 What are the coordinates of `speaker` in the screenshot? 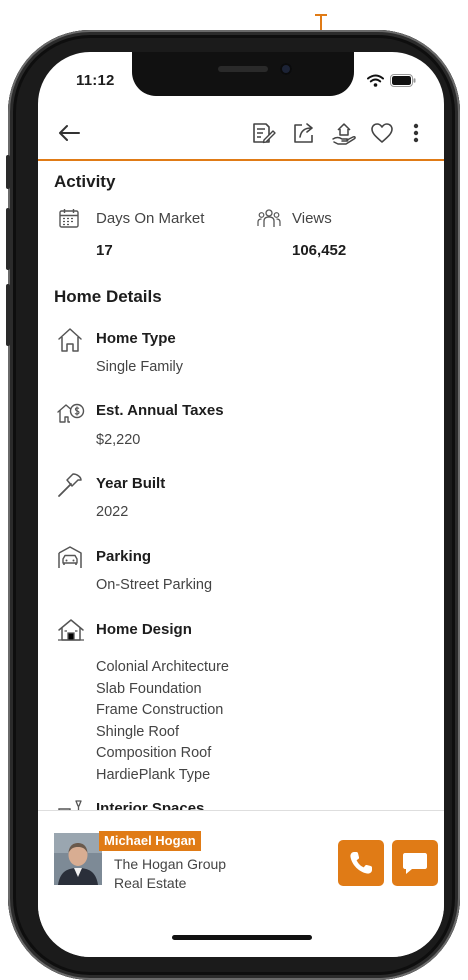 It's located at (243, 69).